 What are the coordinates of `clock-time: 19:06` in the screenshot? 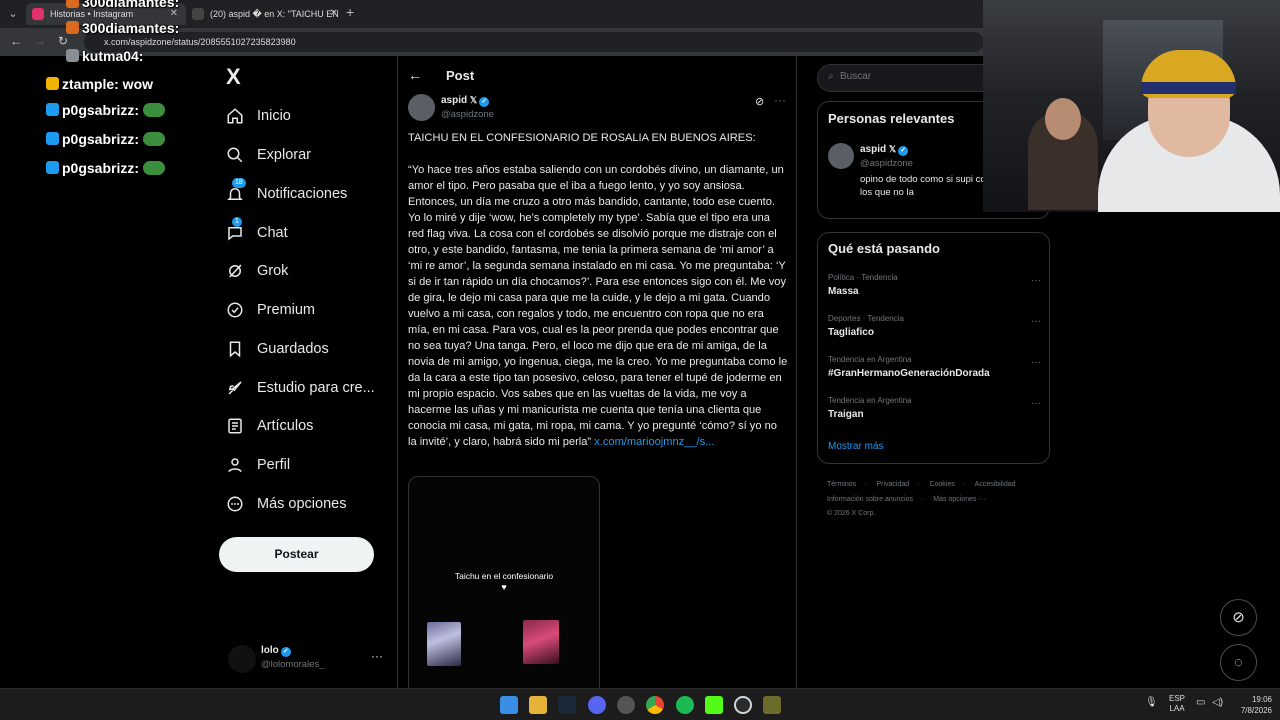 It's located at (1261, 699).